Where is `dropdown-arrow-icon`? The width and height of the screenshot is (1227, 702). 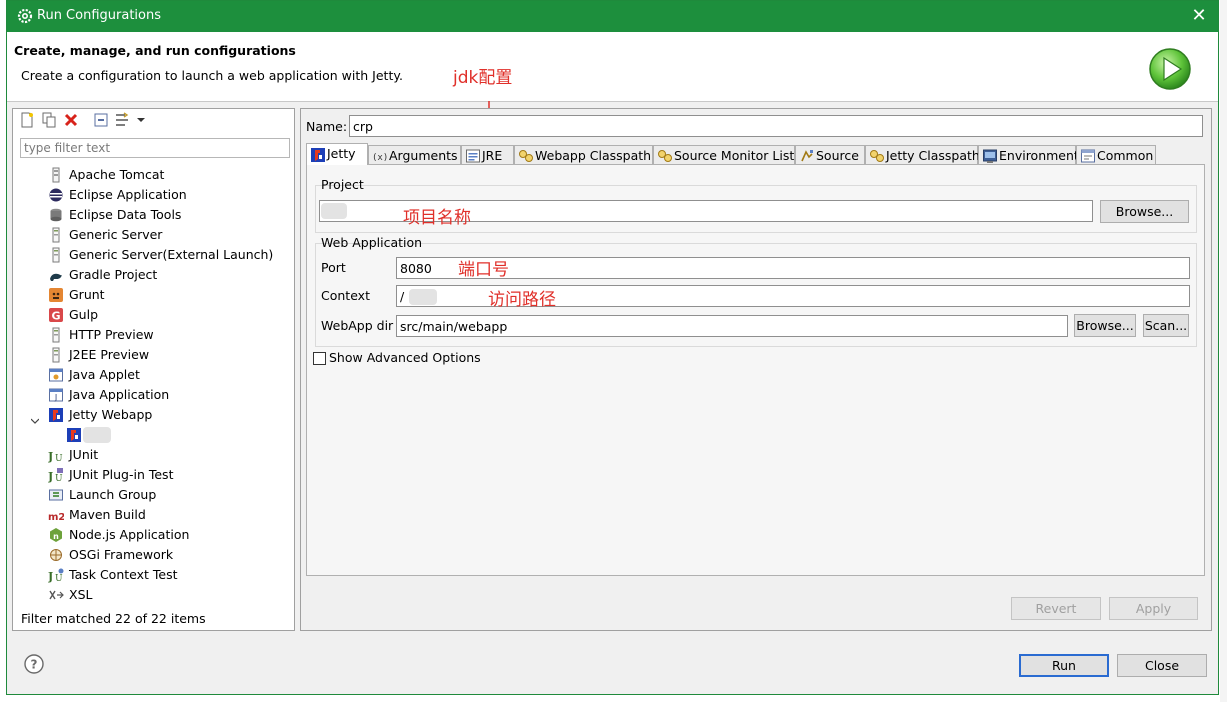
dropdown-arrow-icon is located at coordinates (141, 120).